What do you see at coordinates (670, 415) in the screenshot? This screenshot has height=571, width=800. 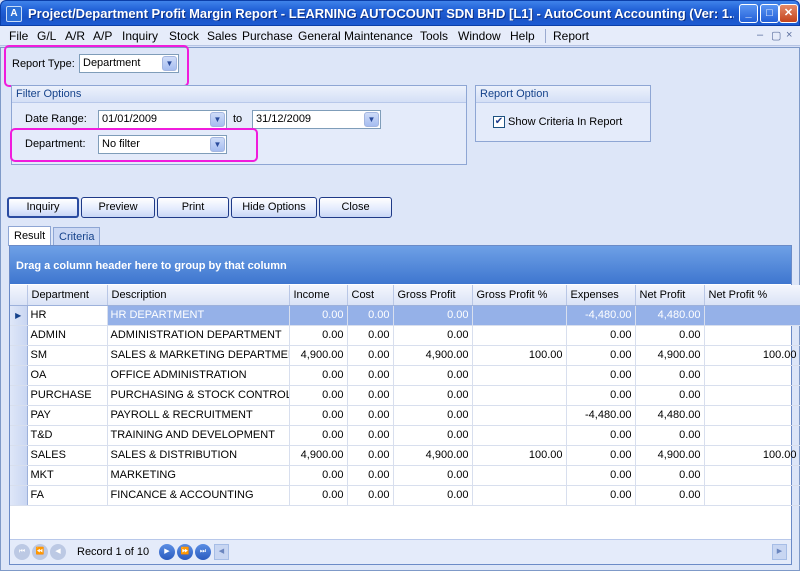 I see `table-cell: 4,480.00` at bounding box center [670, 415].